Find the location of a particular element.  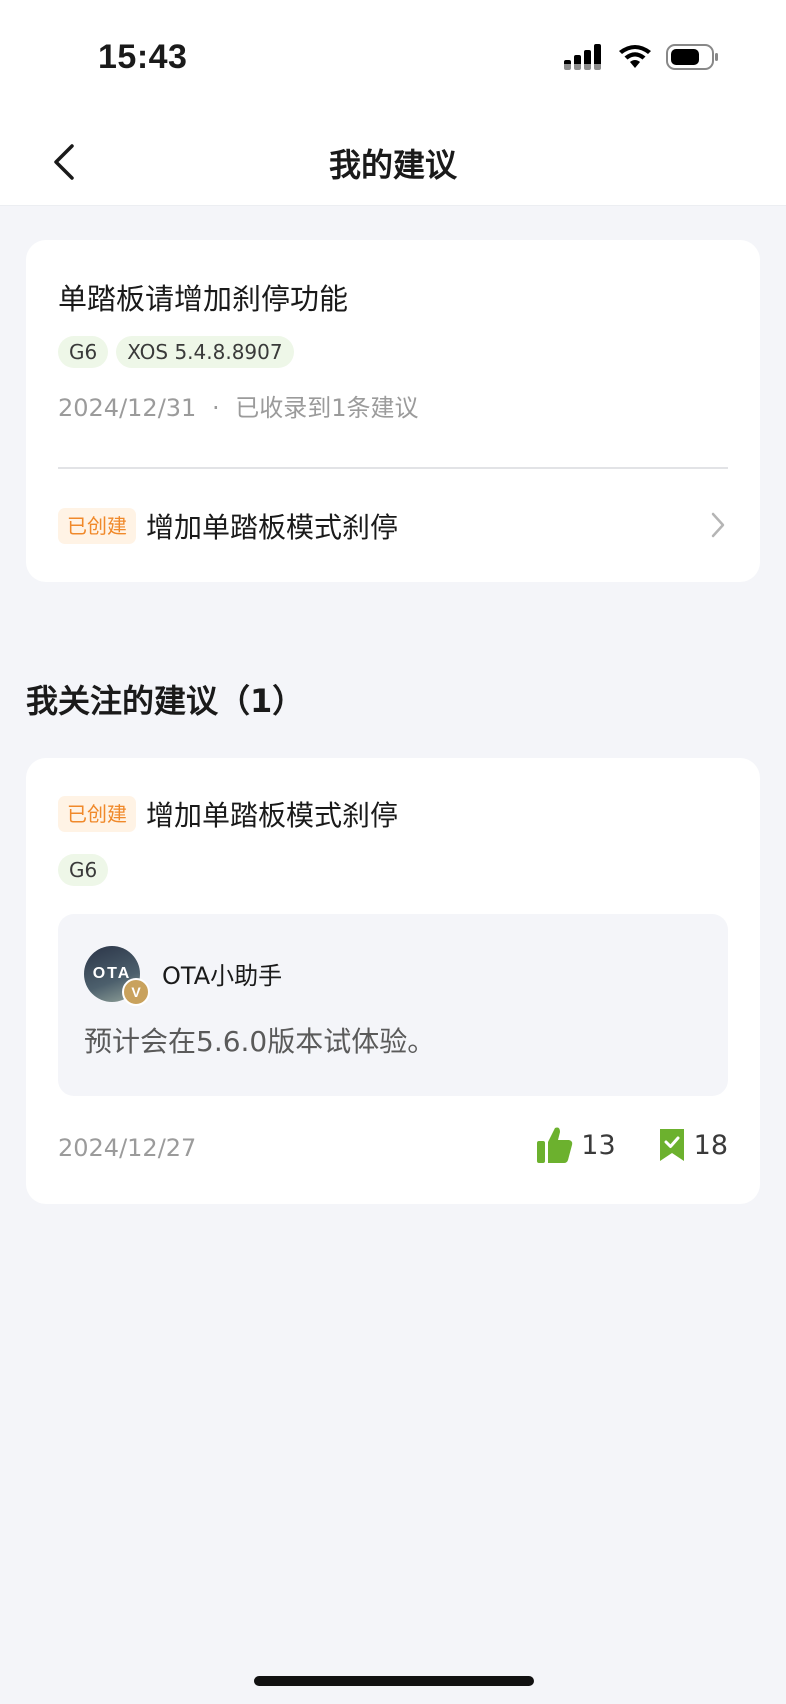

bookmark-button: 18 is located at coordinates (693, 1145).